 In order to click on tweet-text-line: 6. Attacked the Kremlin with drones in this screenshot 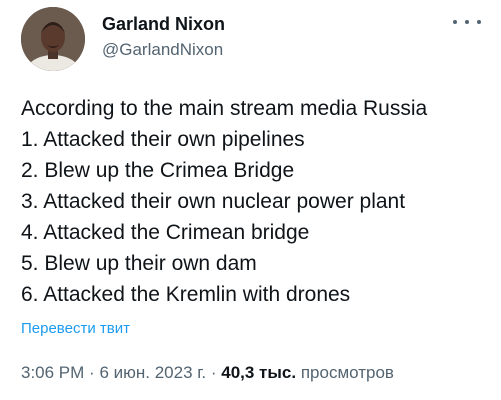, I will do `click(186, 294)`.